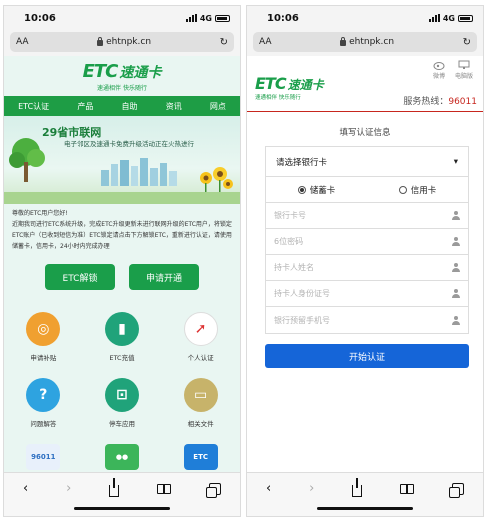 The height and width of the screenshot is (522, 488). Describe the element at coordinates (122, 277) in the screenshot. I see `cta-row: ETC解锁 申请开通` at that location.